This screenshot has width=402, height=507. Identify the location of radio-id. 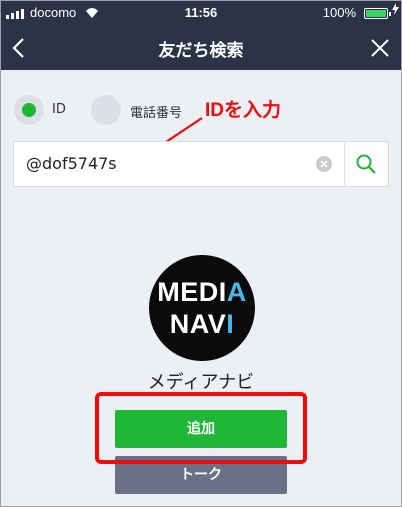
(29, 110).